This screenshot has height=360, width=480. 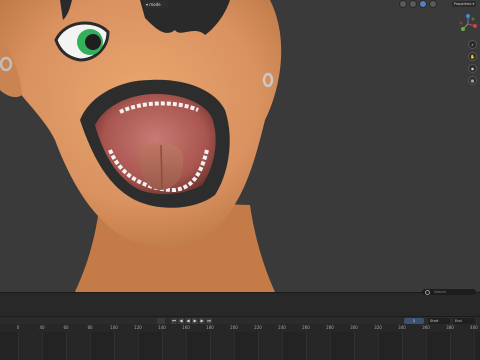 What do you see at coordinates (427, 292) in the screenshot?
I see `search-icon` at bounding box center [427, 292].